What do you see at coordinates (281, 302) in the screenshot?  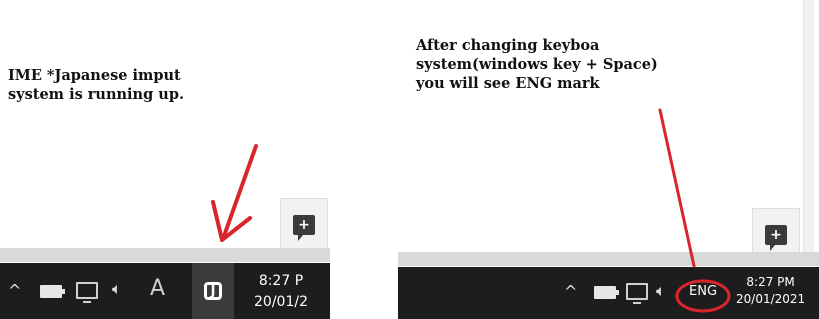 I see `clock-date: 20/01/2` at bounding box center [281, 302].